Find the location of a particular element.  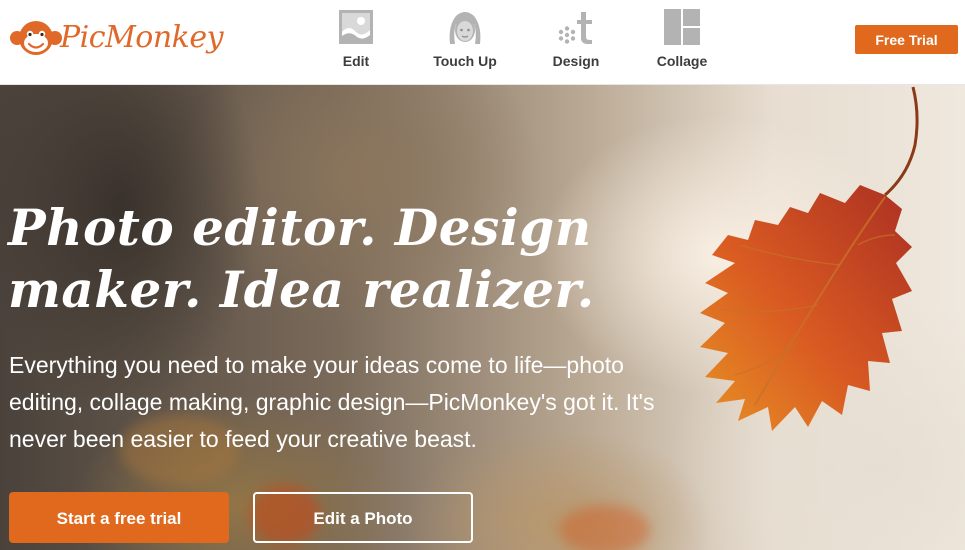

collage-icon is located at coordinates (682, 27).